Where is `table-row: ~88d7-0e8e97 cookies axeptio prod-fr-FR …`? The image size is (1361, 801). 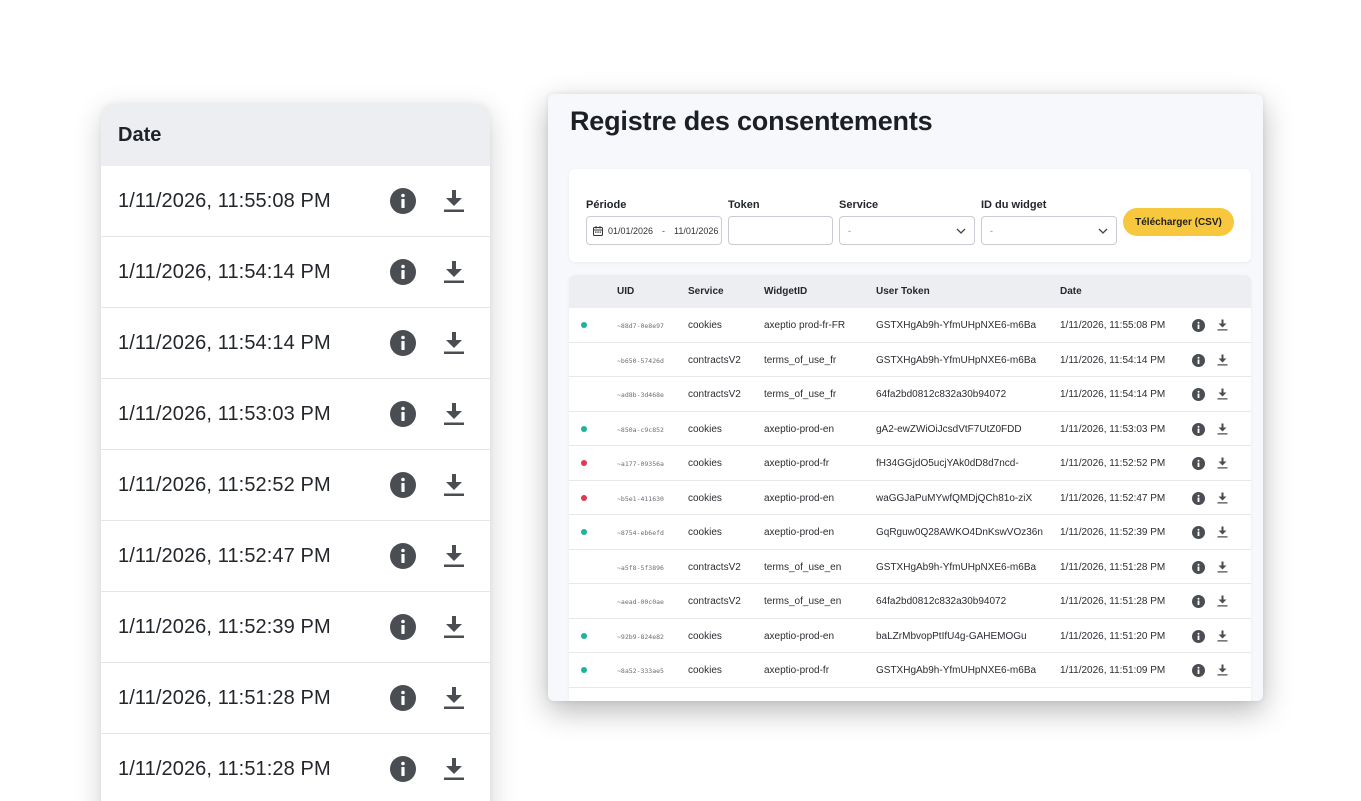 table-row: ~88d7-0e8e97 cookies axeptio prod-fr-FR … is located at coordinates (910, 325).